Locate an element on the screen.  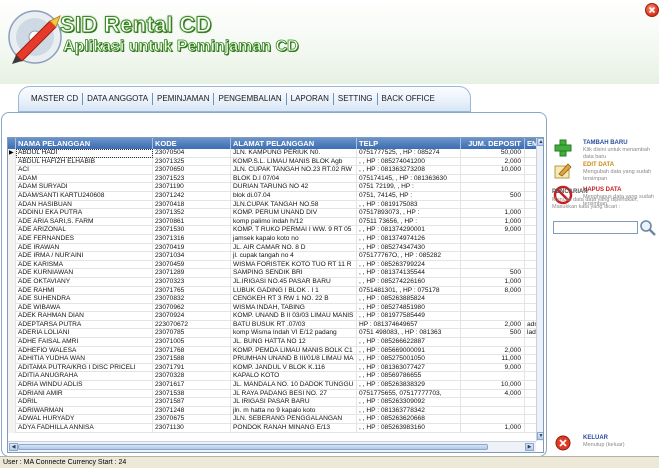
scroll-down-arrow-icon: ▼ is located at coordinates (540, 436).